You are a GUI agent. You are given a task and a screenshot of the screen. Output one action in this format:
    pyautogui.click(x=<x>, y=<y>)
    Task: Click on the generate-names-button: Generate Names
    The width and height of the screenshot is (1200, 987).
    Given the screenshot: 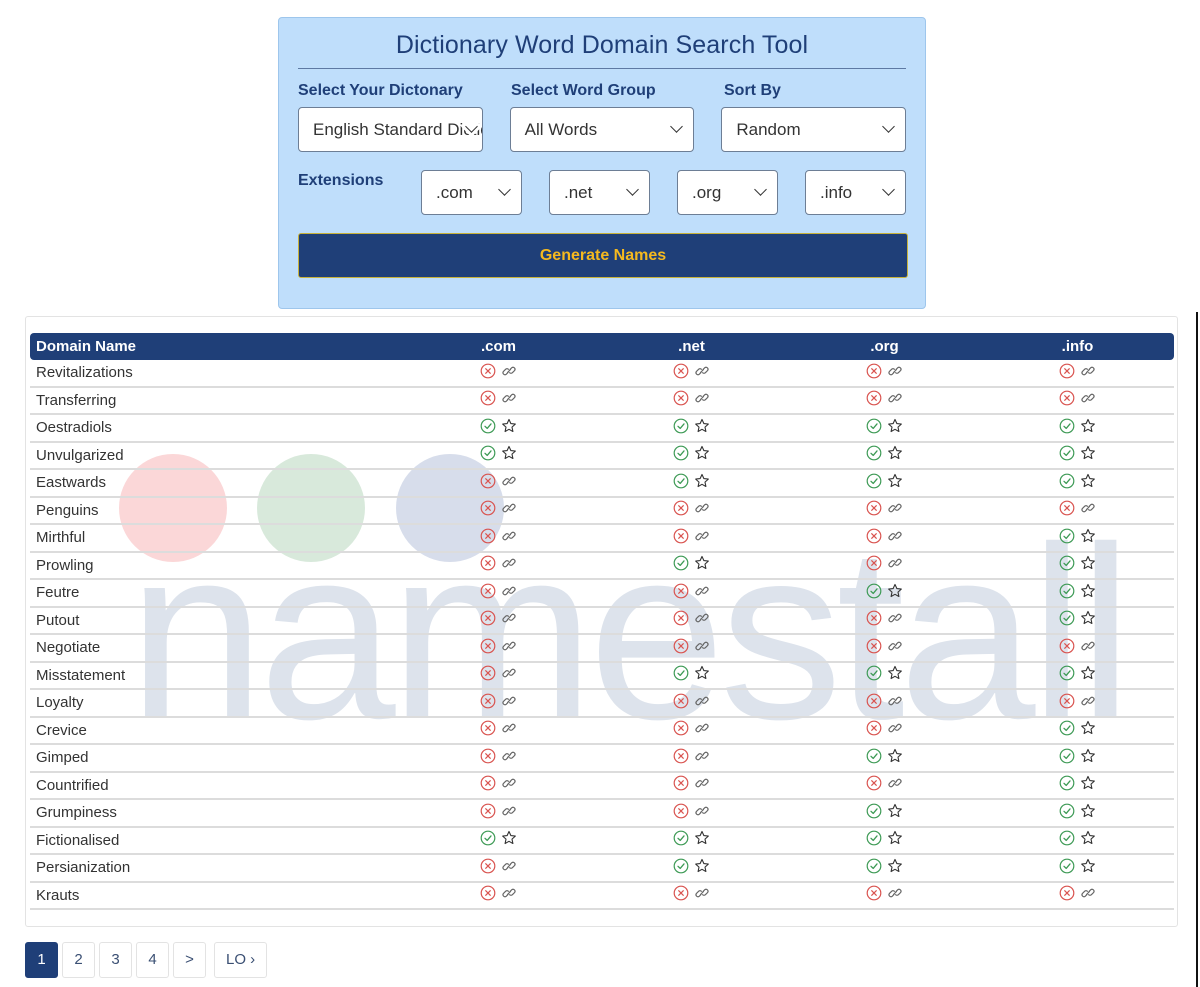 What is the action you would take?
    pyautogui.click(x=603, y=255)
    